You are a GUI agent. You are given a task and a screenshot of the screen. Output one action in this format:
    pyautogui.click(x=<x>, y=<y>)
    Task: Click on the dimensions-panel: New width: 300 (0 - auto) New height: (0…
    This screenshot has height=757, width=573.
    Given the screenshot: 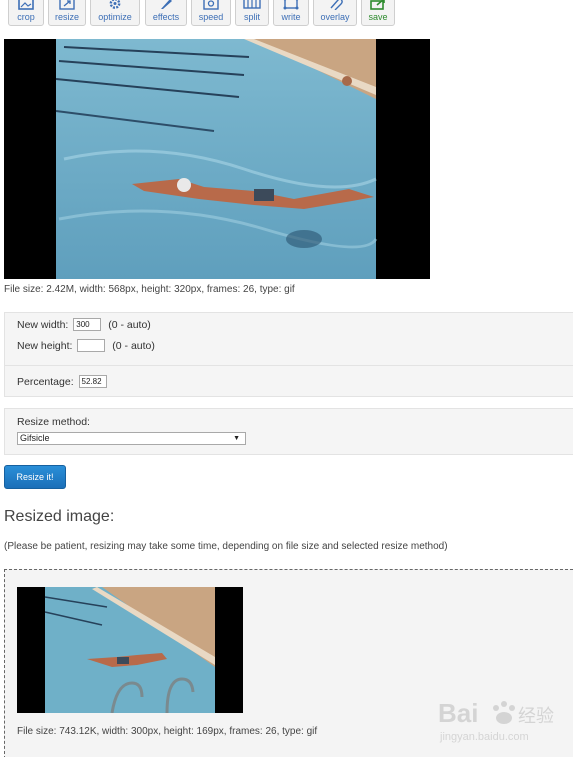 What is the action you would take?
    pyautogui.click(x=288, y=354)
    